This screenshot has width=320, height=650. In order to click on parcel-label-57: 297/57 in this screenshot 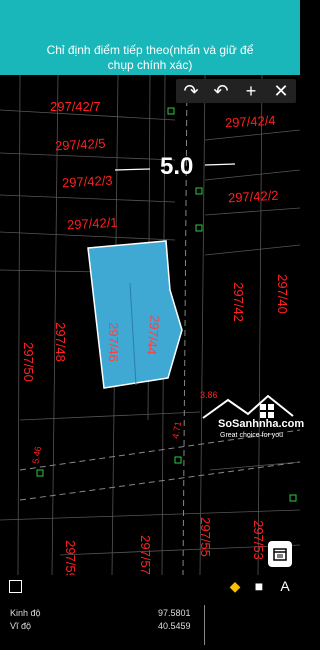, I will do `click(145, 555)`.